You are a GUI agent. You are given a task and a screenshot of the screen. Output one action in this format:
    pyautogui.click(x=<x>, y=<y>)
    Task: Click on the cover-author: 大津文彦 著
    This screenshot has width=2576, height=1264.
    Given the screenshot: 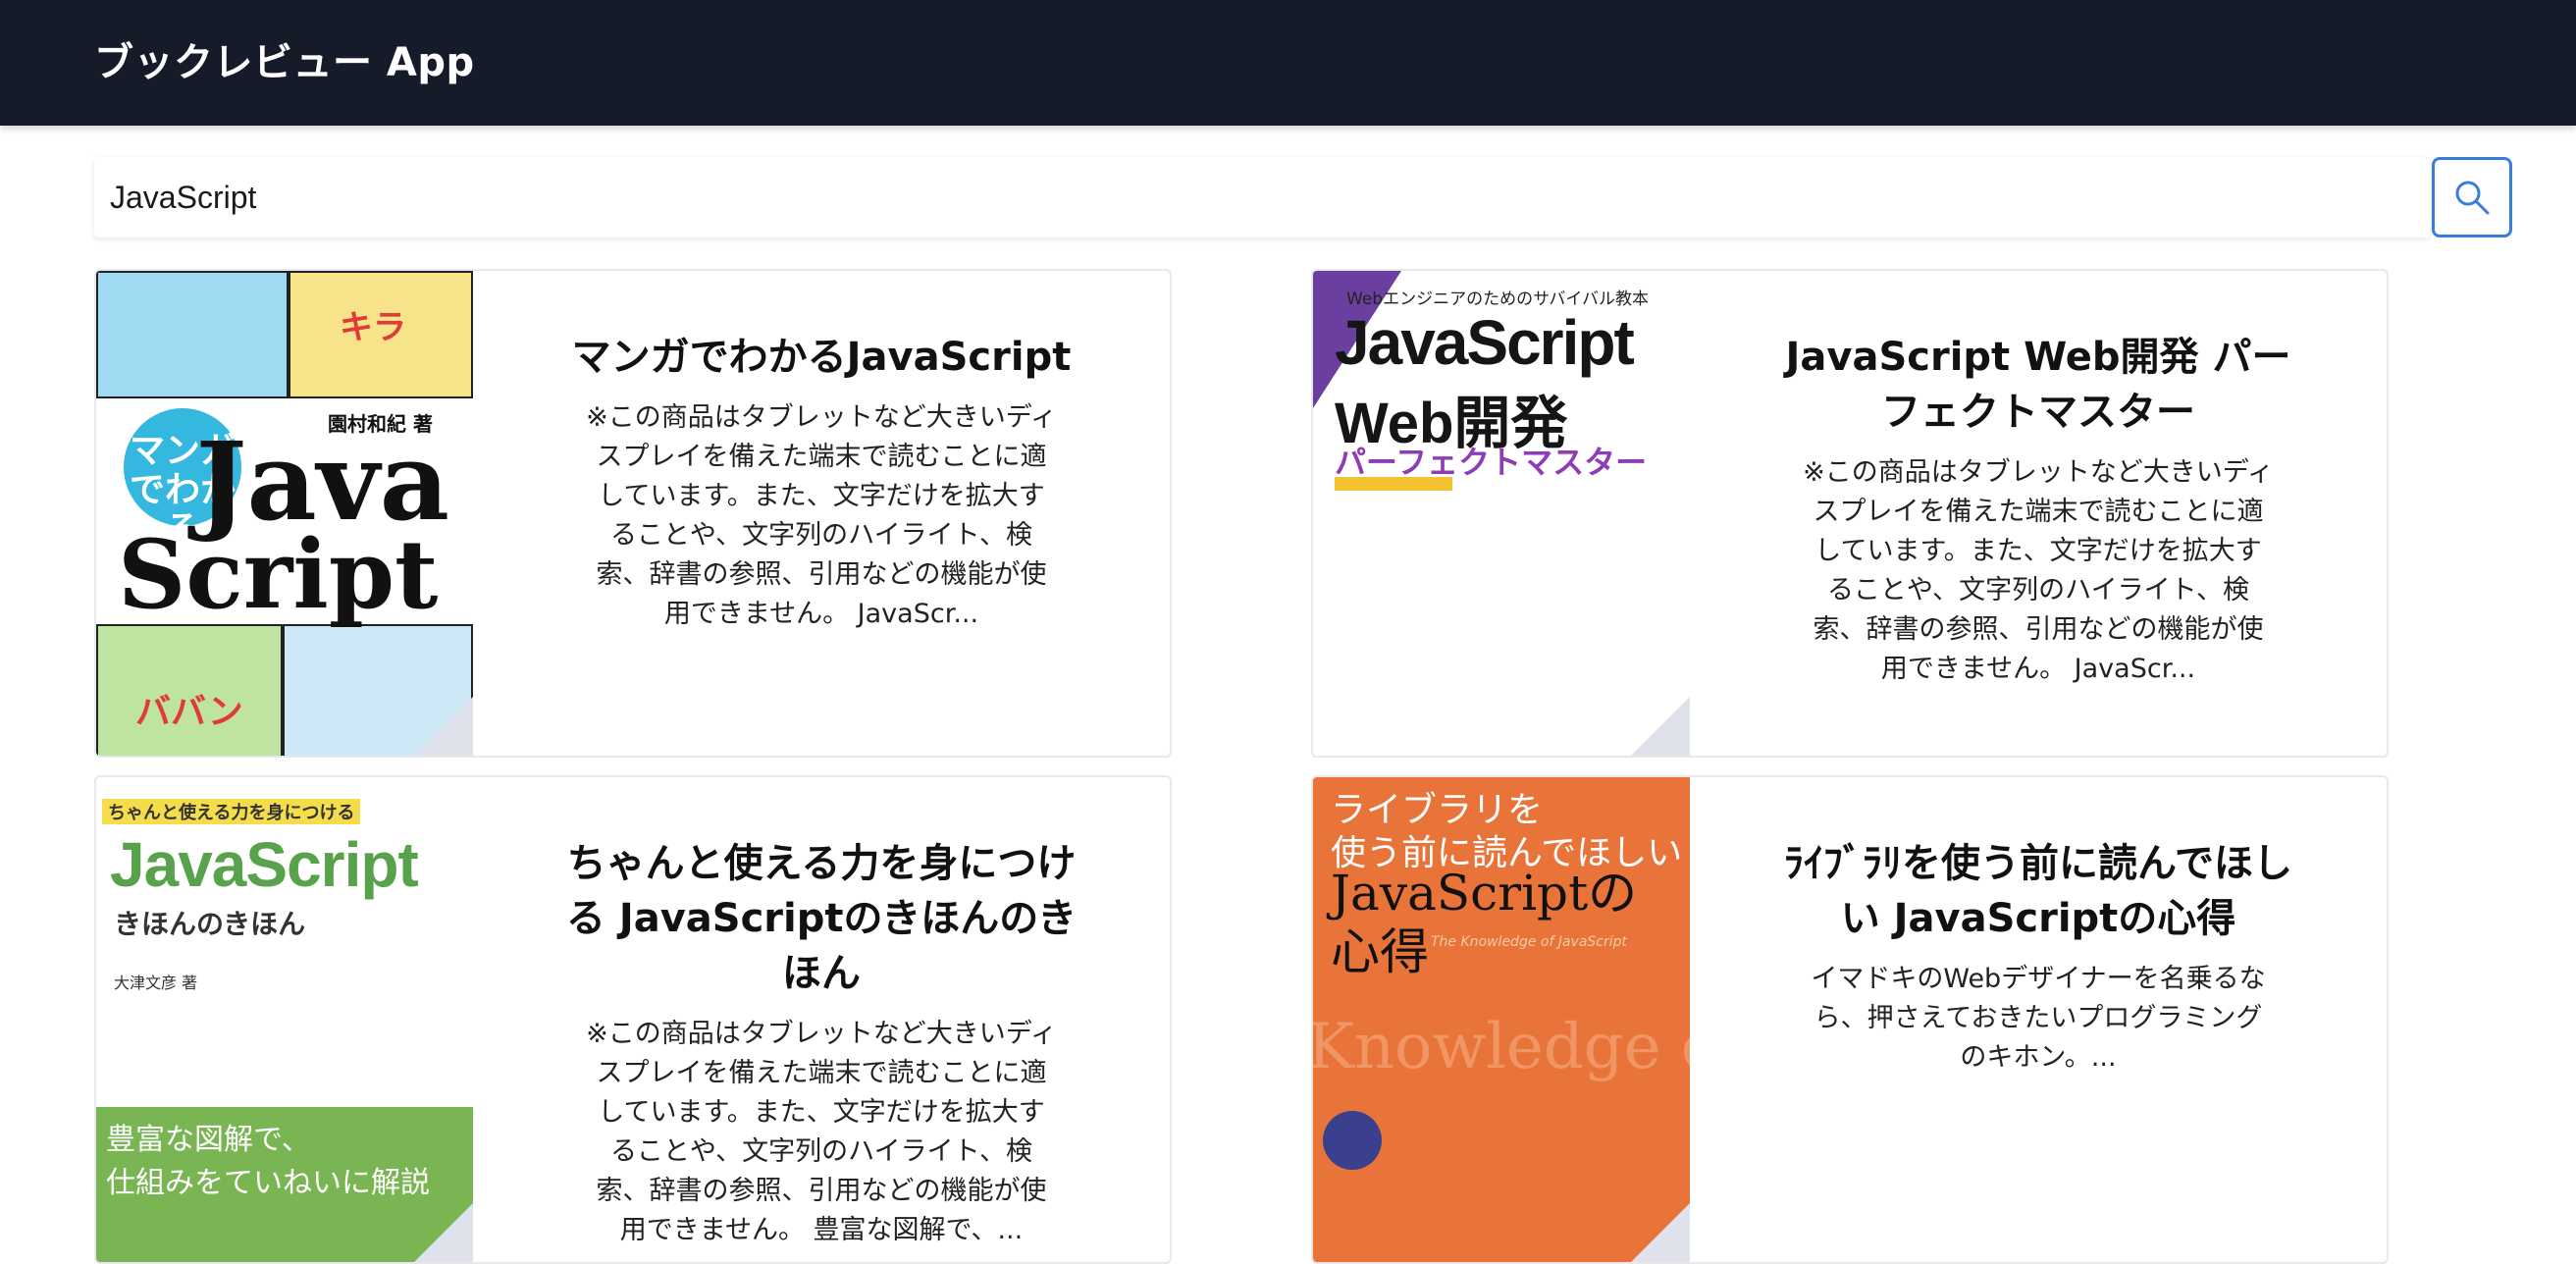 What is the action you would take?
    pyautogui.click(x=156, y=983)
    